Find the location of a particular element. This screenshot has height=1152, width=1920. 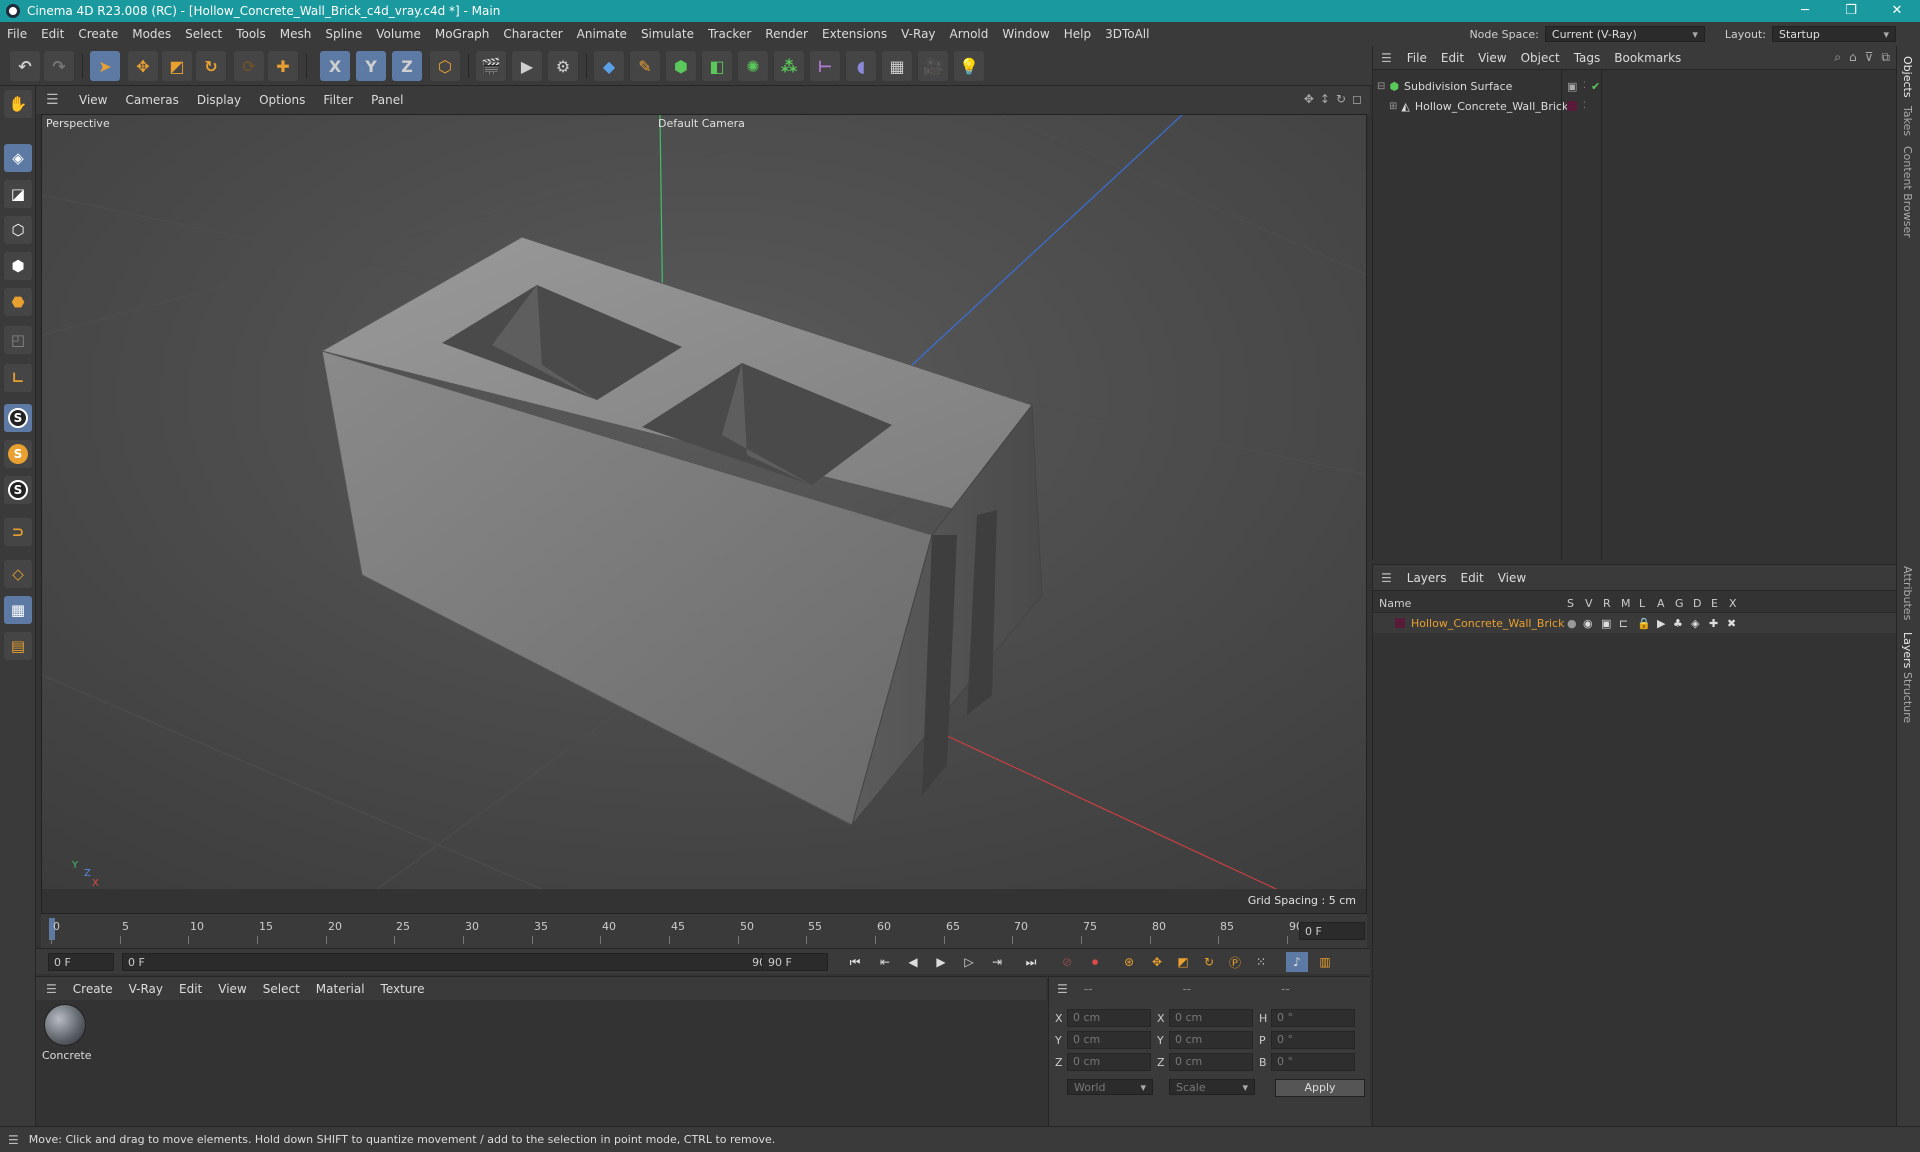

snap-button: S is located at coordinates (18, 418).